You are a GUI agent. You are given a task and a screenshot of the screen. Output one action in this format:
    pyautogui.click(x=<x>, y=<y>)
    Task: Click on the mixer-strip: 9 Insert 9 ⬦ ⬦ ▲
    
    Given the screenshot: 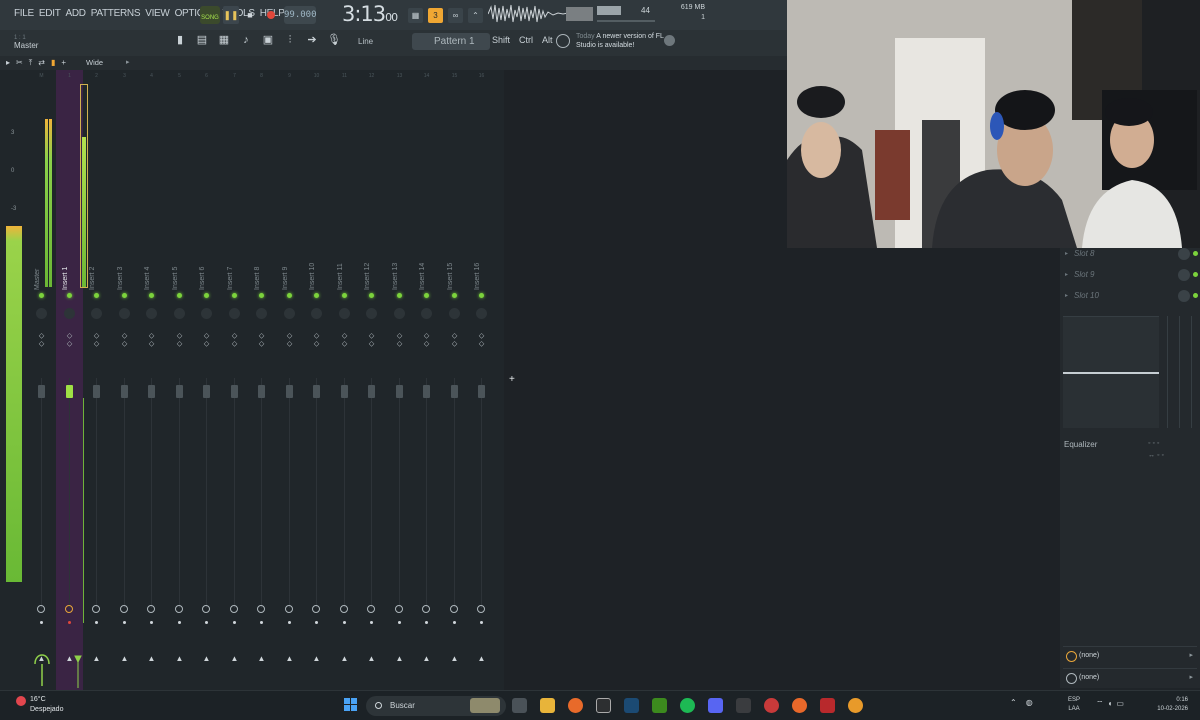 What is the action you would take?
    pyautogui.click(x=289, y=380)
    